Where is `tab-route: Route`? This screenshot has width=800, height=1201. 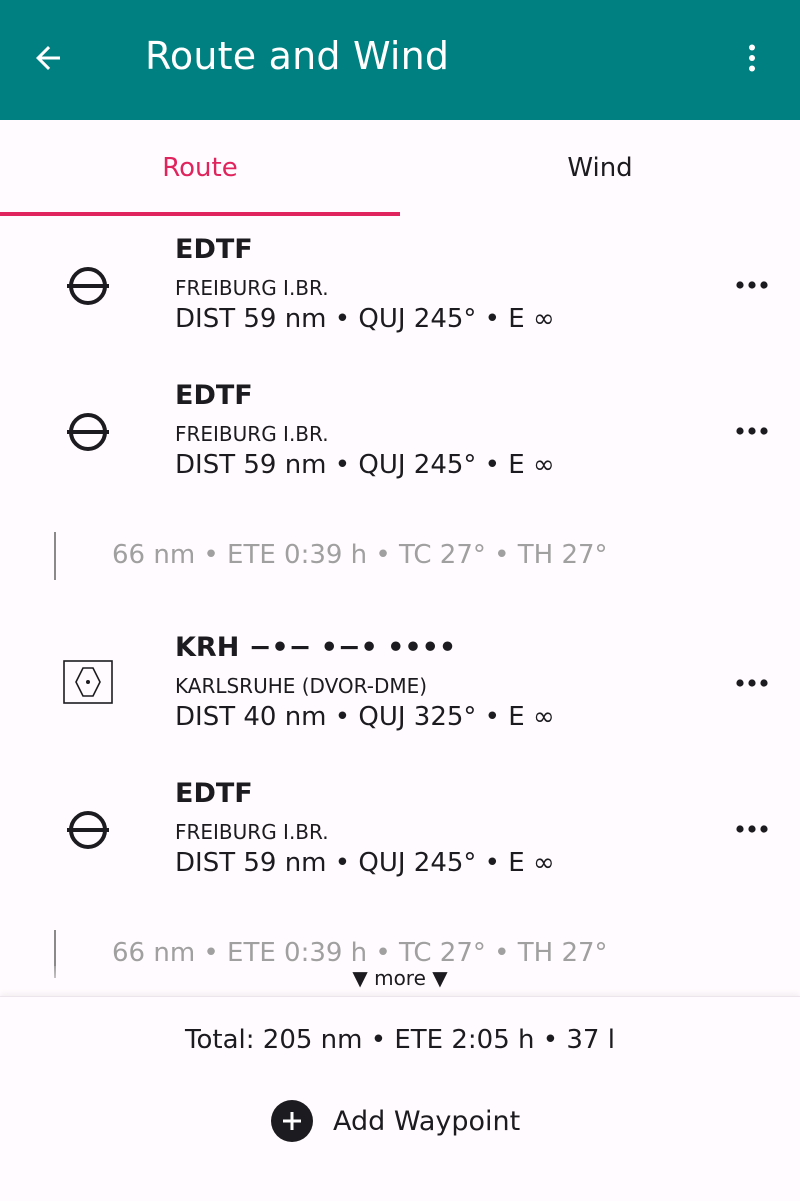
tab-route: Route is located at coordinates (200, 168).